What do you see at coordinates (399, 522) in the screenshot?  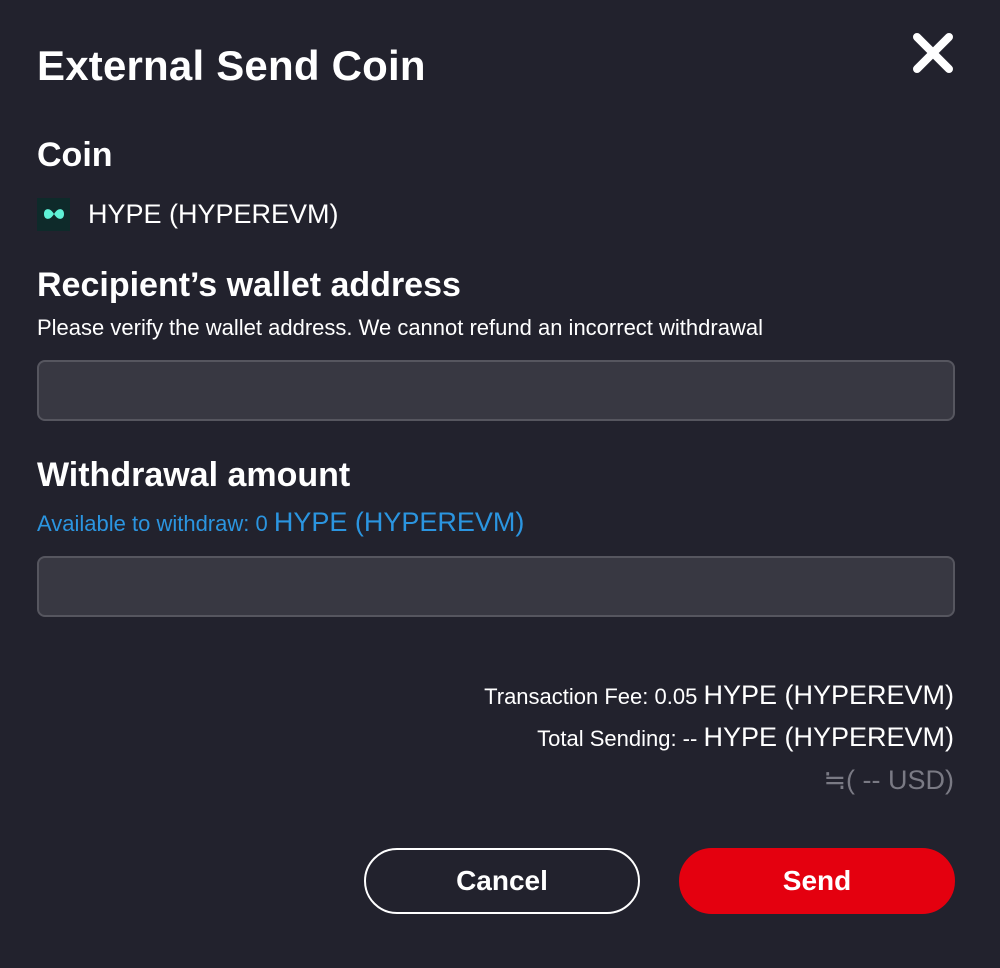 I see `available-unit: HYPE (HYPEREVM)` at bounding box center [399, 522].